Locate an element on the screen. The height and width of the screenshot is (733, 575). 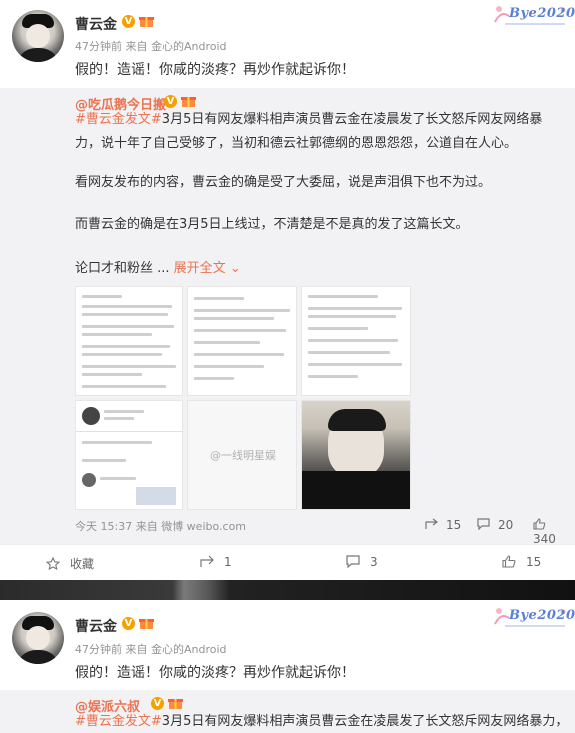
repost-paragraph-3: 而曹云金的确是在3月5日上线过，不清楚是不是真的发了这篇长文。 is located at coordinates (272, 224).